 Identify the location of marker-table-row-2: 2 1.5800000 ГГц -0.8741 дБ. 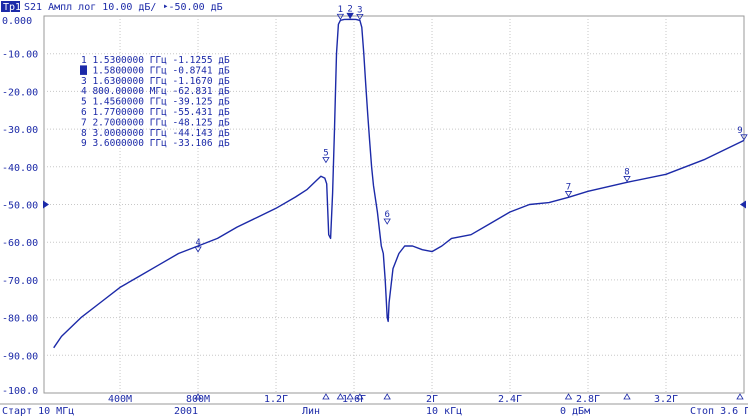
(155, 70).